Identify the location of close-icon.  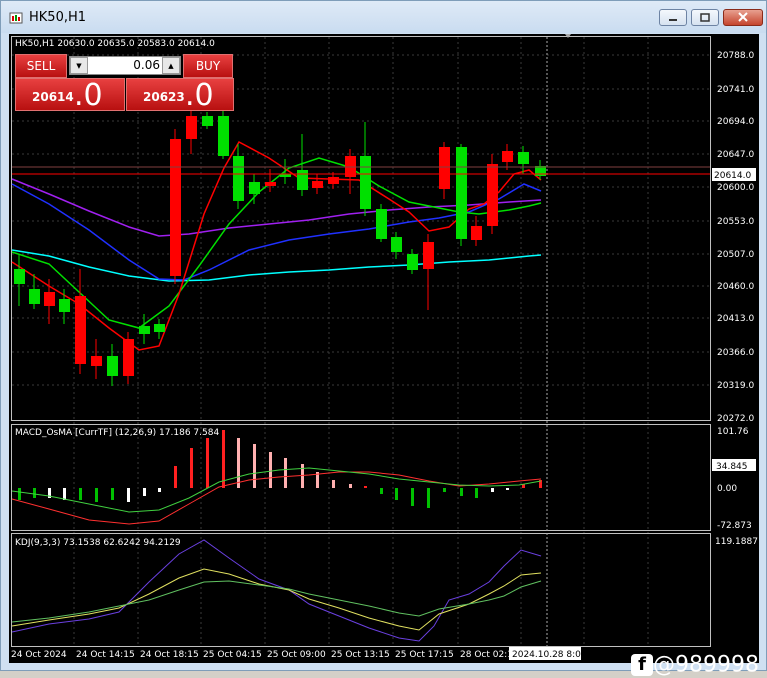
(743, 17).